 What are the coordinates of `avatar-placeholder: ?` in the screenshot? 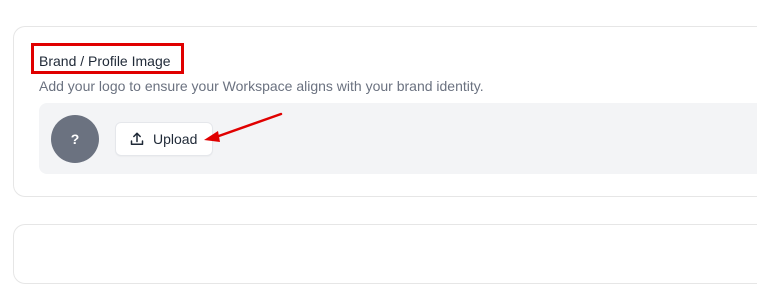 It's located at (75, 139).